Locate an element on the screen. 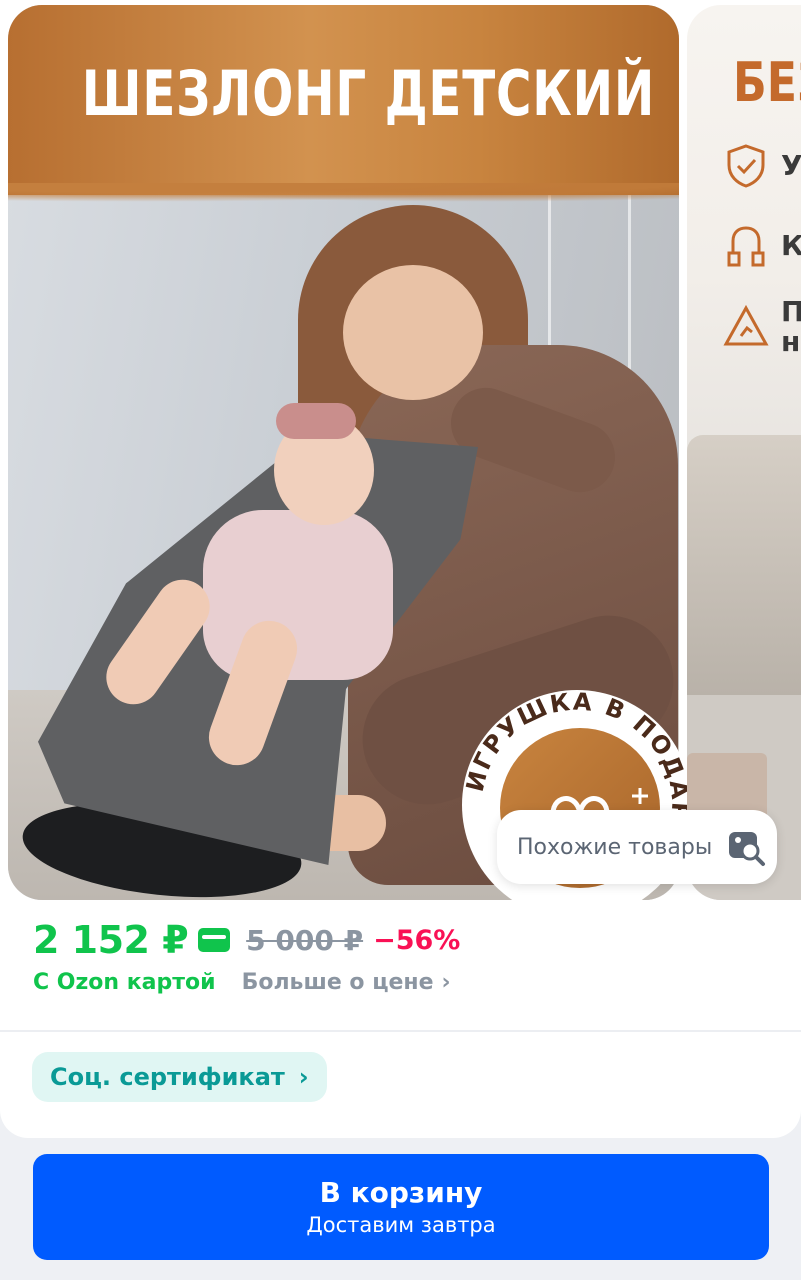 This screenshot has width=801, height=1280. banner-title: ШЕЗЛОНГ ДЕТСКИЙ is located at coordinates (368, 93).